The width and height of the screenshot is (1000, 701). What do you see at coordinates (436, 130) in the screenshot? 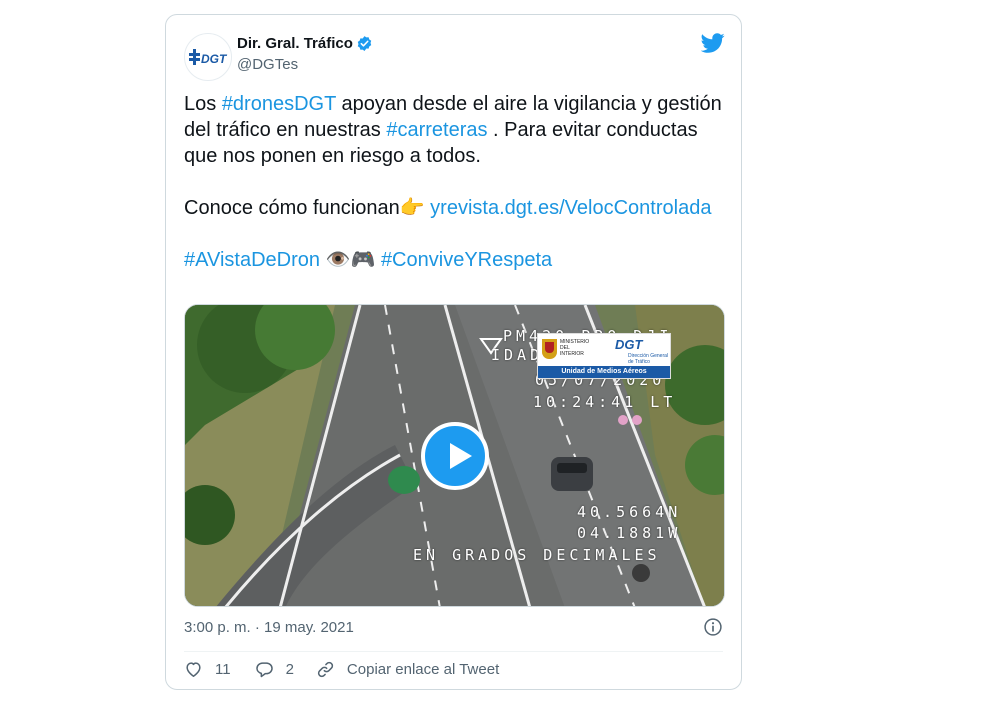
I see `hashtag-carreteras-link: #carreteras` at bounding box center [436, 130].